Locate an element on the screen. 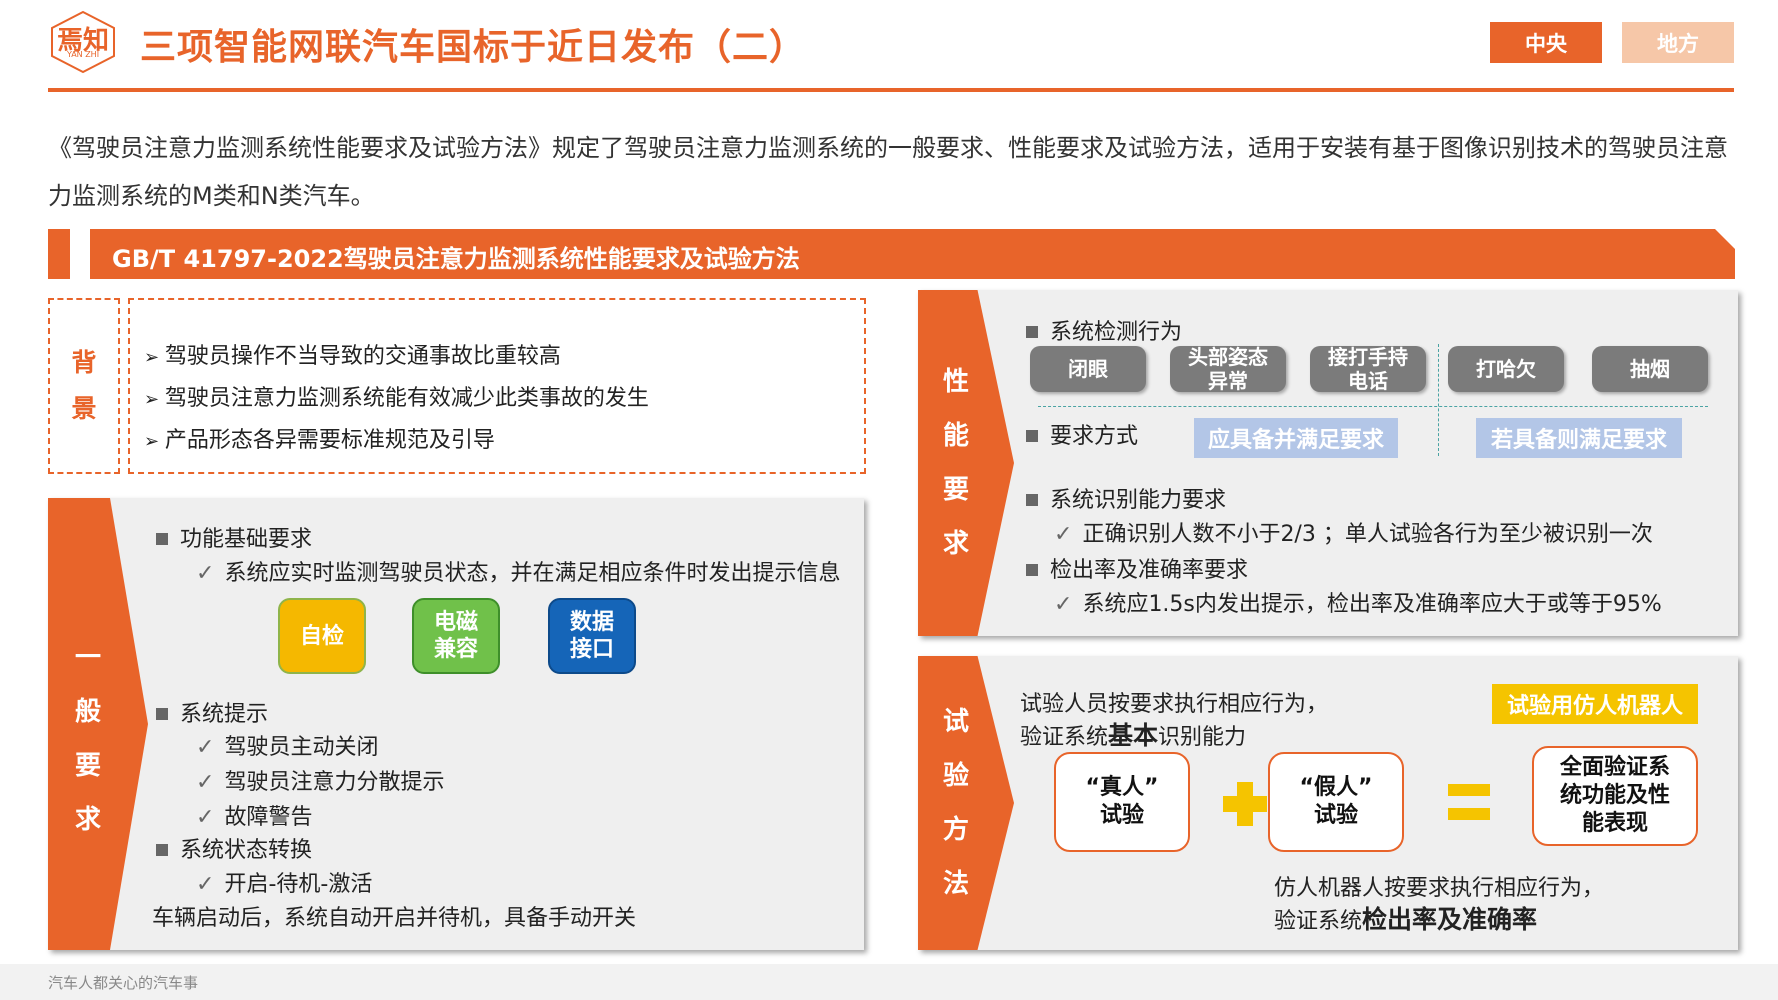 The image size is (1778, 1000). performance-heading: 检出率及准确率要求 is located at coordinates (1137, 568).